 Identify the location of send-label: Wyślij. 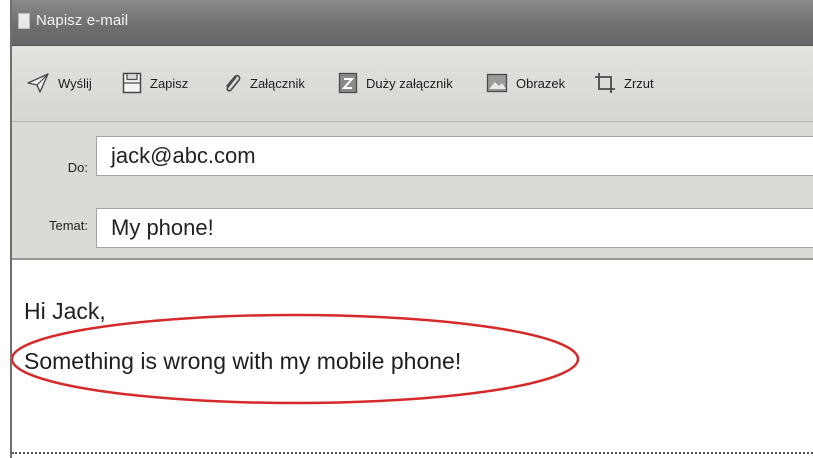
(75, 83).